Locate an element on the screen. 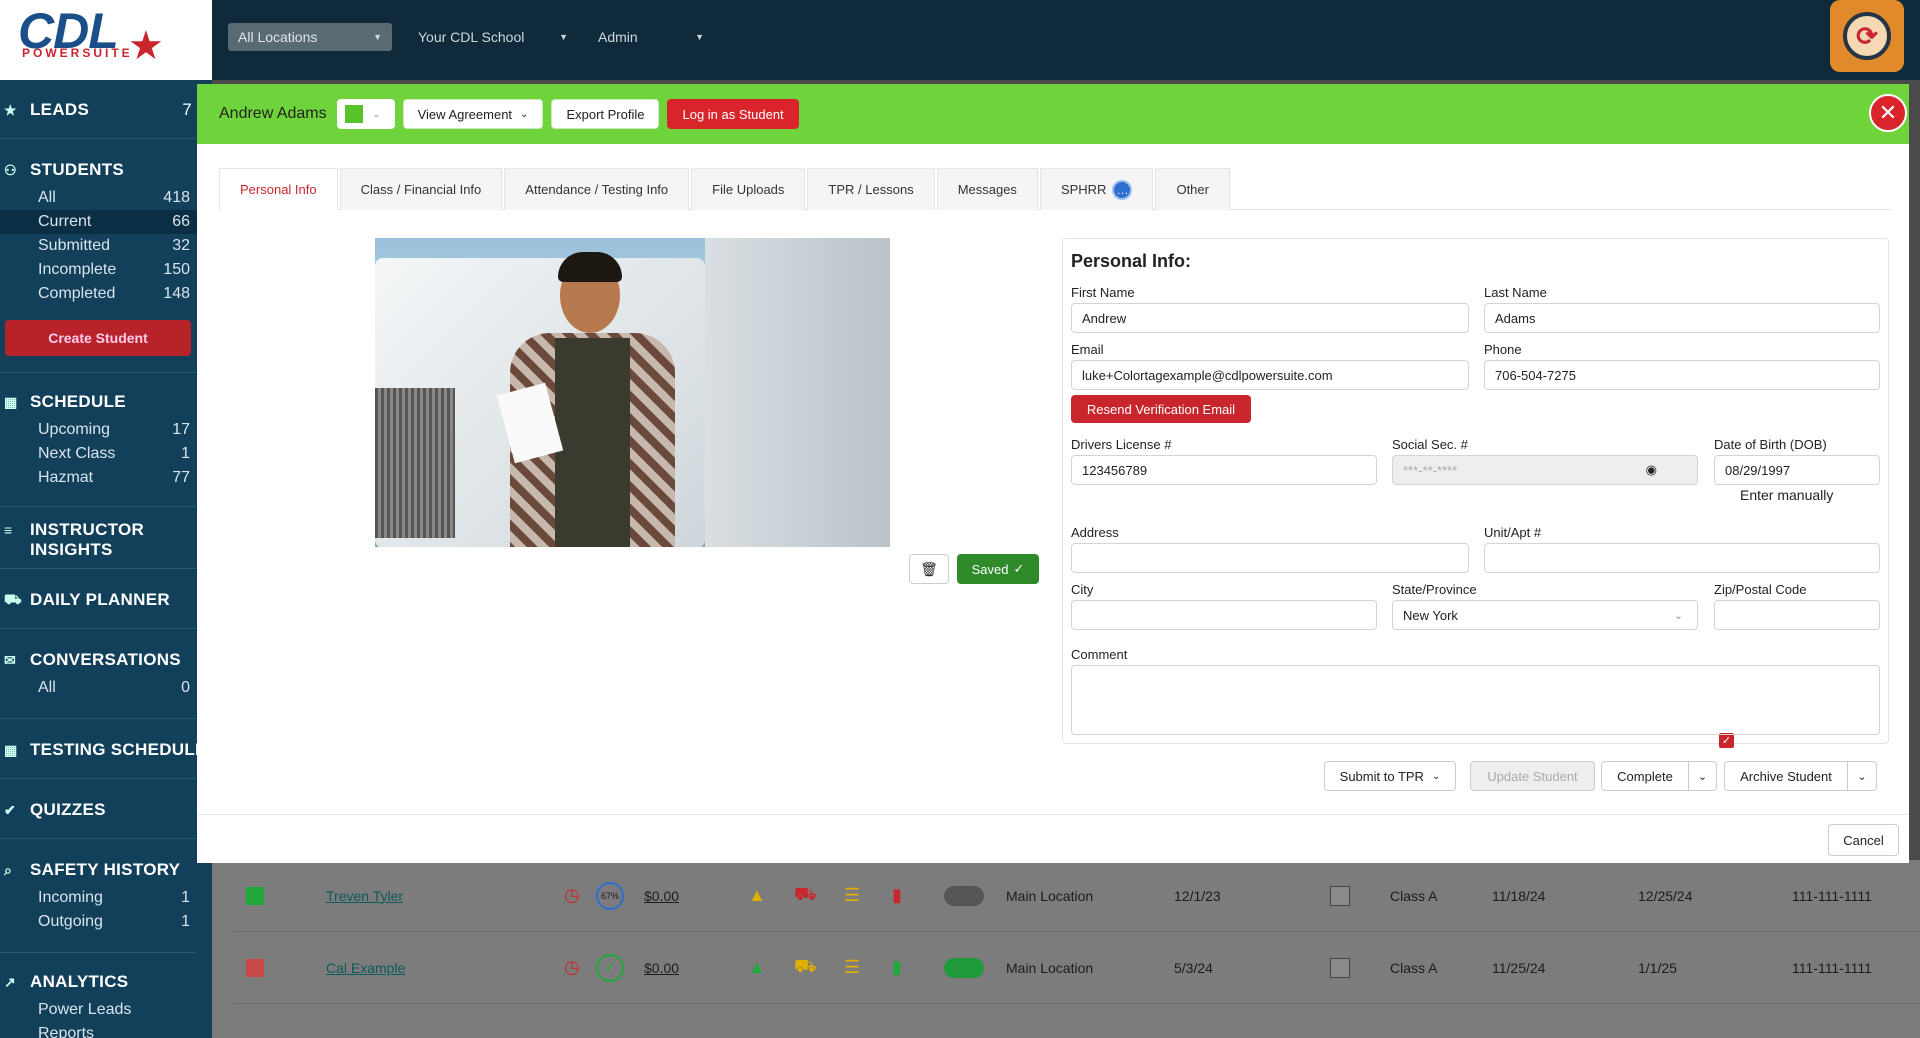  create-student-button: Create Student is located at coordinates (98, 338).